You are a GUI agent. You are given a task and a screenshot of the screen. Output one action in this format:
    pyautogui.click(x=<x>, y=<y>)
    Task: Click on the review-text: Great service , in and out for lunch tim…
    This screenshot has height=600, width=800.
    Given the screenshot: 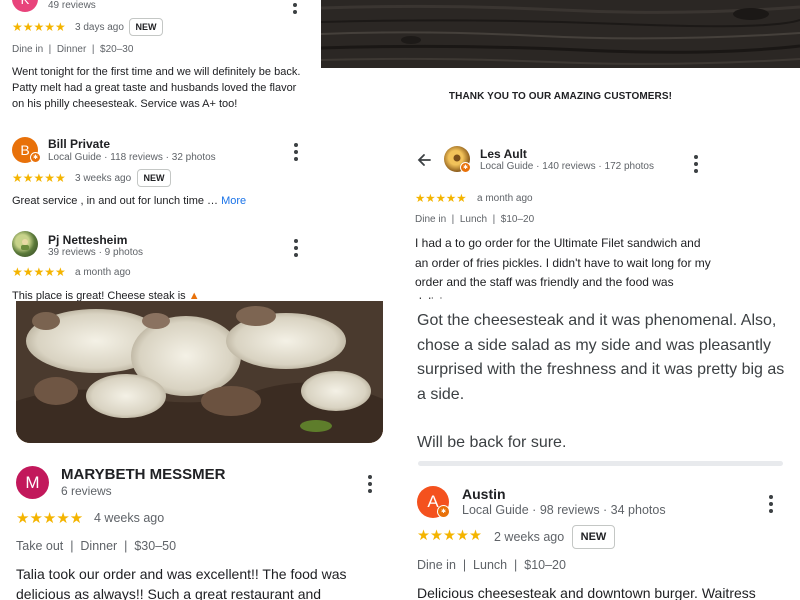 What is the action you would take?
    pyautogui.click(x=129, y=201)
    